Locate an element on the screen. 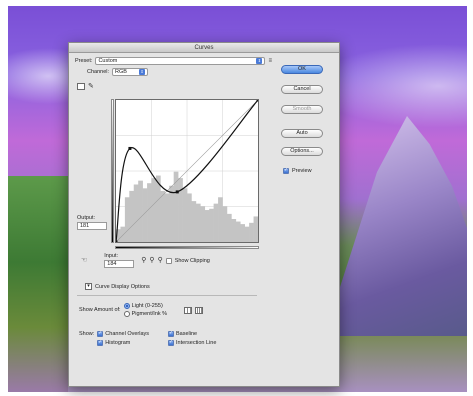  preset-value: Custom is located at coordinates (108, 61).